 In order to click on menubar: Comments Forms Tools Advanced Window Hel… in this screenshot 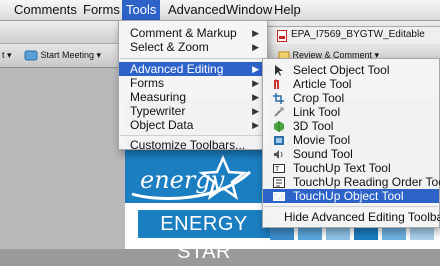, I will do `click(220, 10)`.